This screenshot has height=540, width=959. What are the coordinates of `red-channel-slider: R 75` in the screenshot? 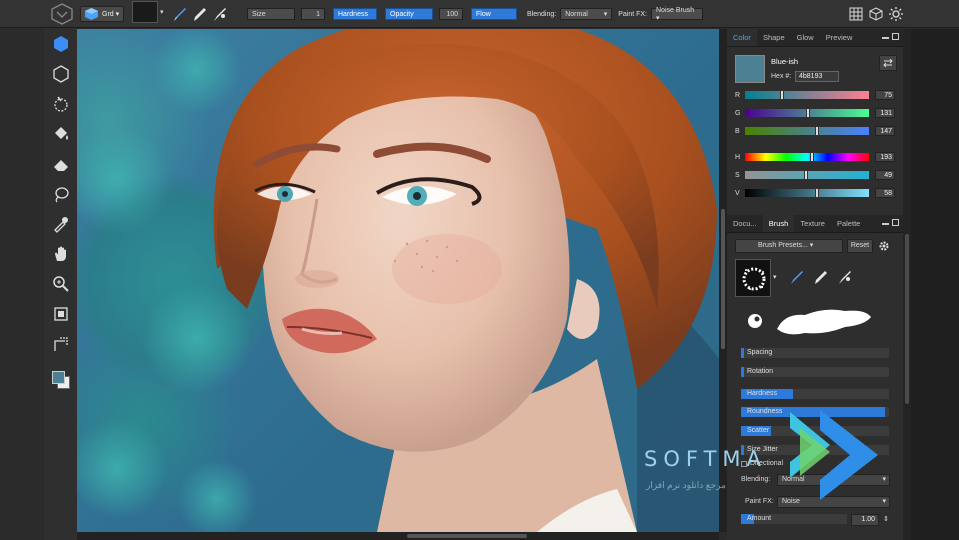 It's located at (817, 95).